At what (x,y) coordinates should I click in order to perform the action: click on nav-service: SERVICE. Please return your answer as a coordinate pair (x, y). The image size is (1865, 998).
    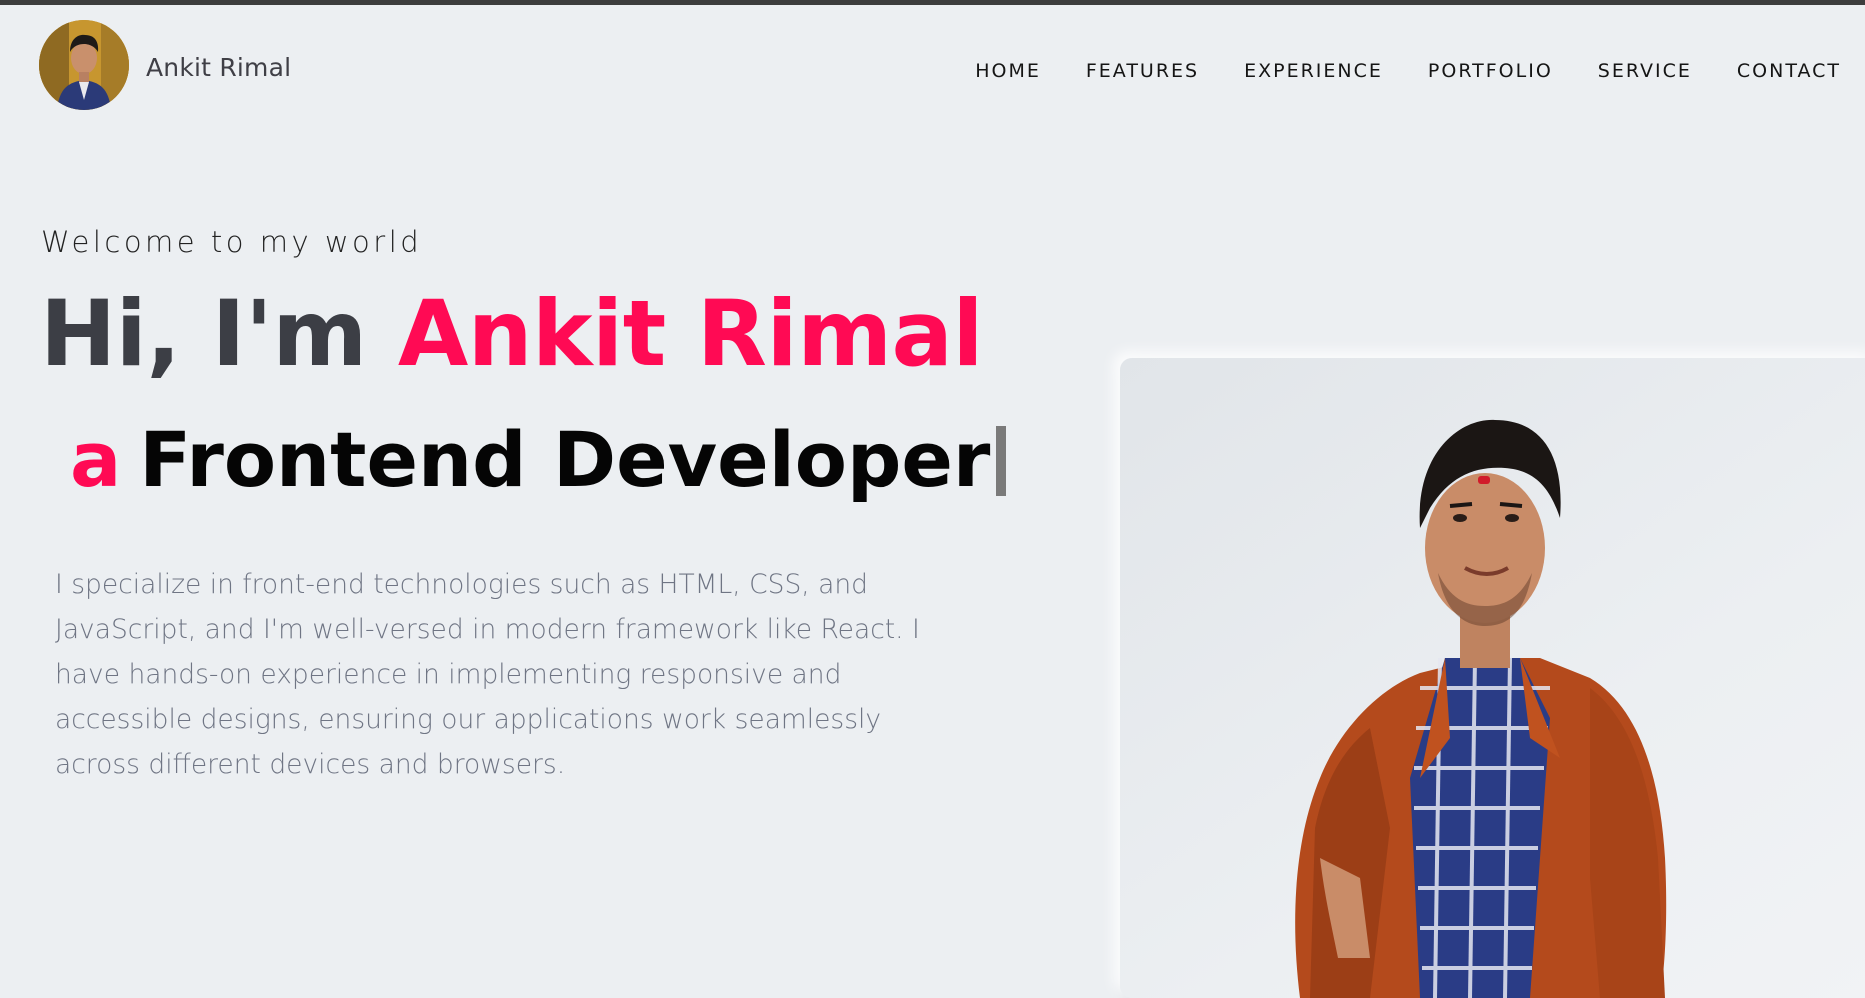
    Looking at the image, I should click on (1645, 71).